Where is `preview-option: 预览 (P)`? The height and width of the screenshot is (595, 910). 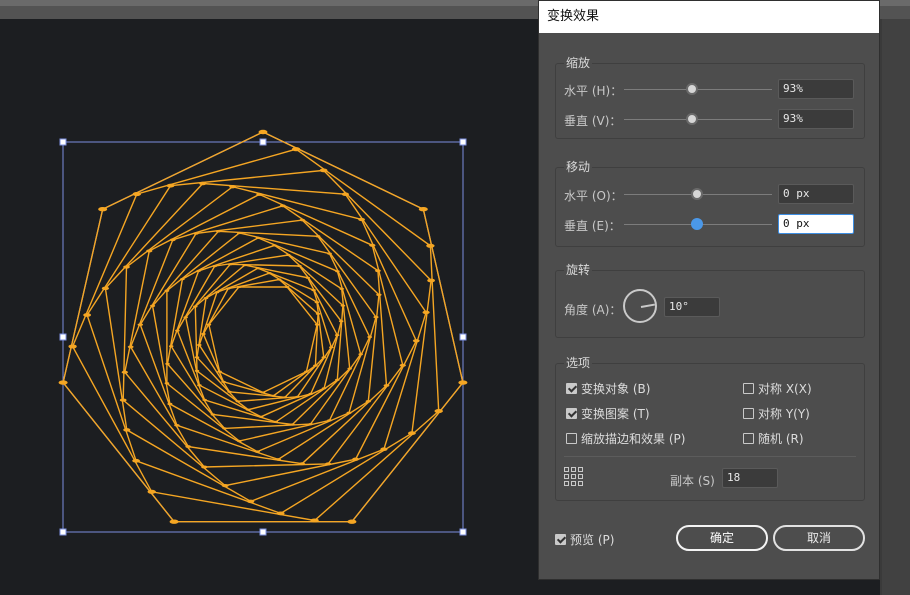
preview-option: 预览 (P) is located at coordinates (584, 539).